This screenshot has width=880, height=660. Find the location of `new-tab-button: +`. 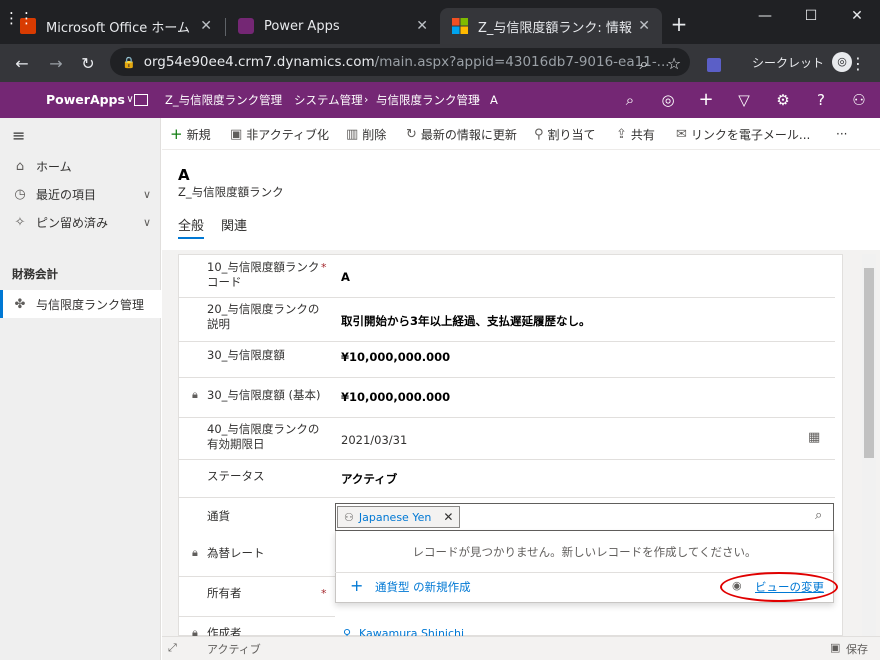

new-tab-button: + is located at coordinates (679, 24).